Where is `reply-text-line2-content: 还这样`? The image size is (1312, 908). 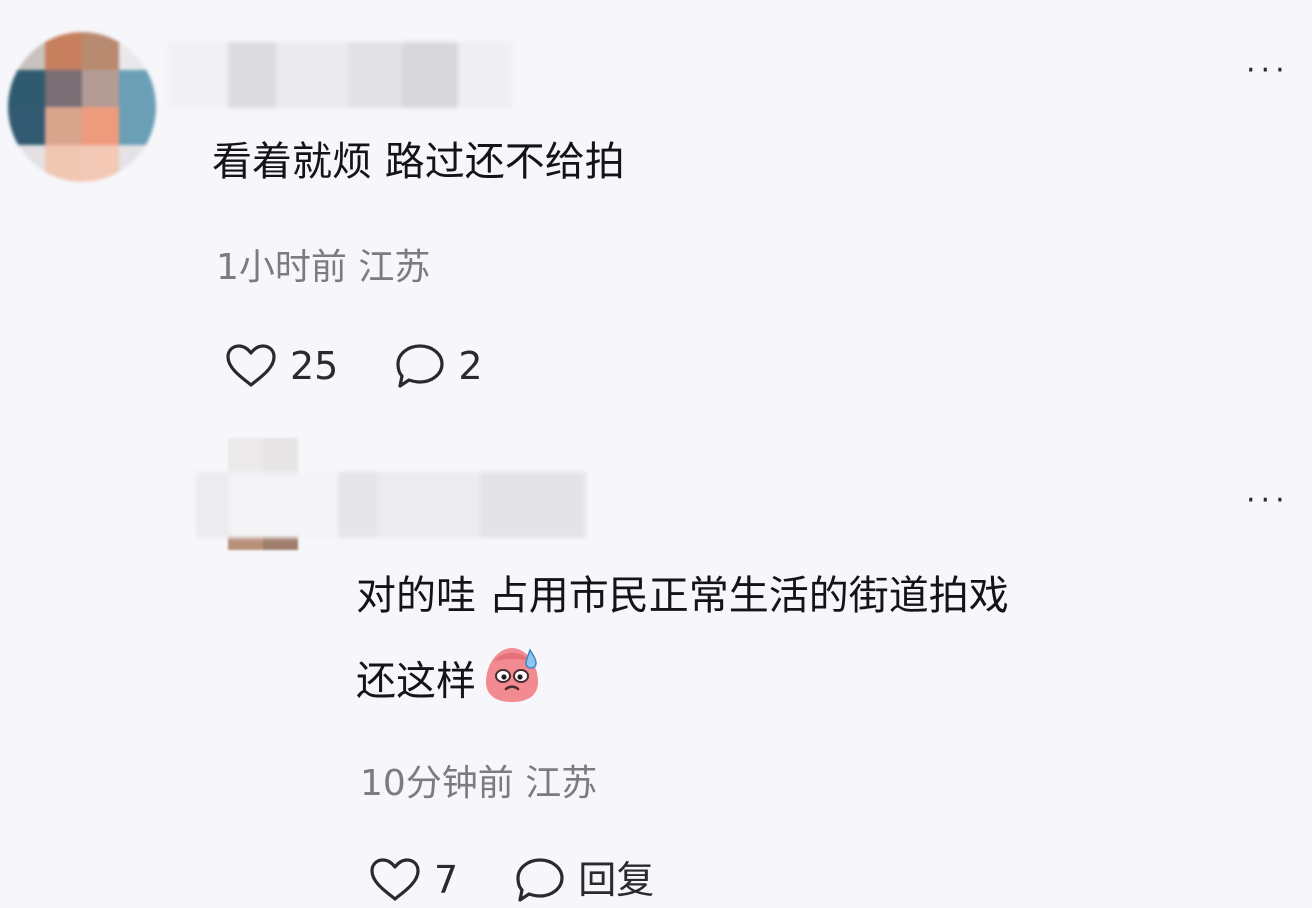 reply-text-line2-content: 还这样 is located at coordinates (416, 681).